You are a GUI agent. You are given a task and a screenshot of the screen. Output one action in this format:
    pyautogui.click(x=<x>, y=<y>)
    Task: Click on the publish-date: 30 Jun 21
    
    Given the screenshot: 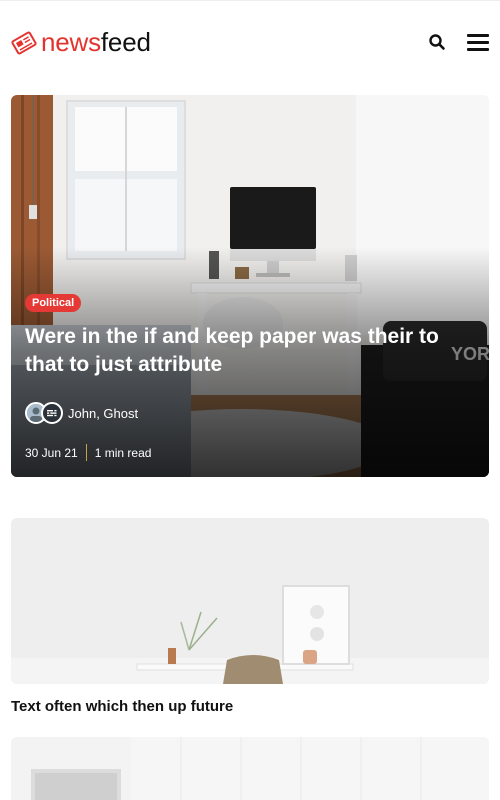 What is the action you would take?
    pyautogui.click(x=51, y=452)
    